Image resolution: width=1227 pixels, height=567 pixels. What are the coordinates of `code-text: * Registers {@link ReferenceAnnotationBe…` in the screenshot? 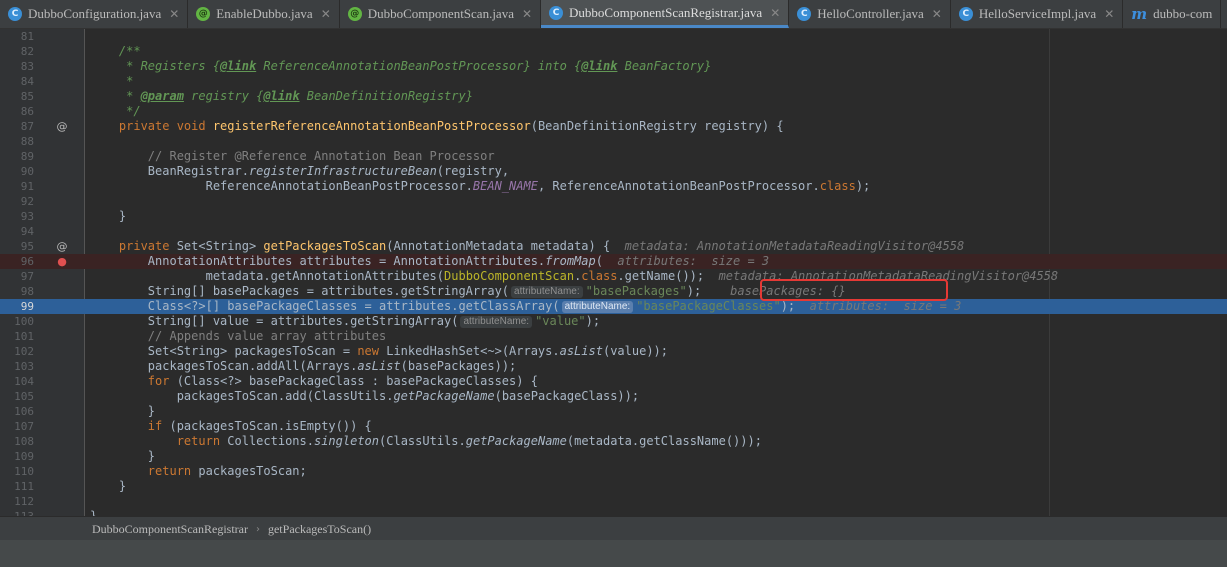 It's located at (400, 66).